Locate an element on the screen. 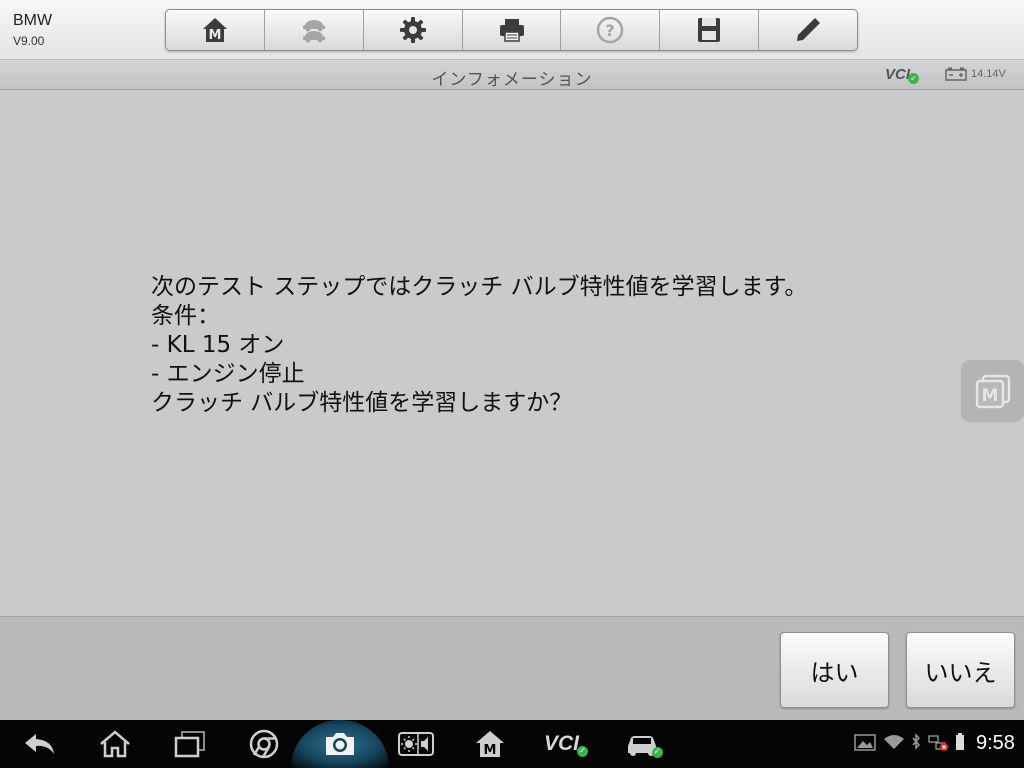  help-button: ? is located at coordinates (611, 30).